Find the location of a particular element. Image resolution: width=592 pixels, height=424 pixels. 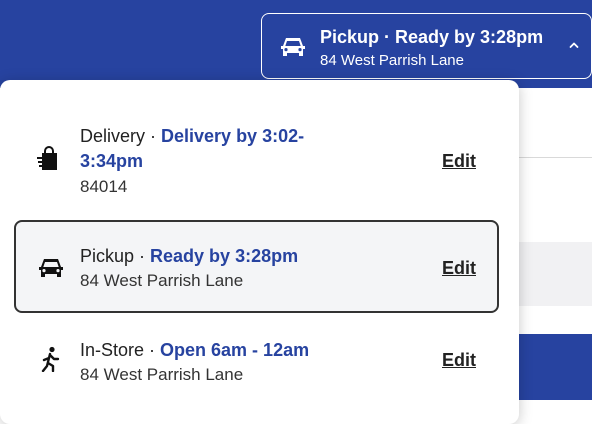

pickup-summary-address: 84 West Parrish Lane is located at coordinates (392, 60).